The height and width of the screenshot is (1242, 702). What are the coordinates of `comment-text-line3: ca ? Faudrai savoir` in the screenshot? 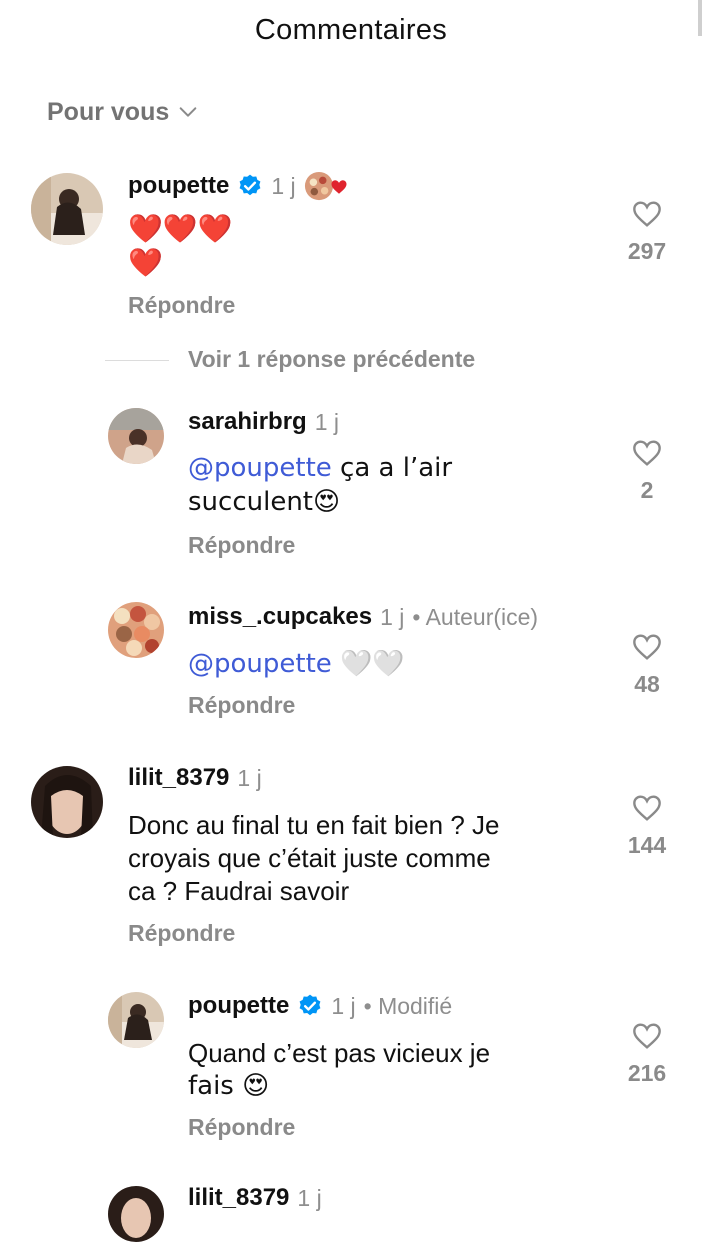 It's located at (239, 891).